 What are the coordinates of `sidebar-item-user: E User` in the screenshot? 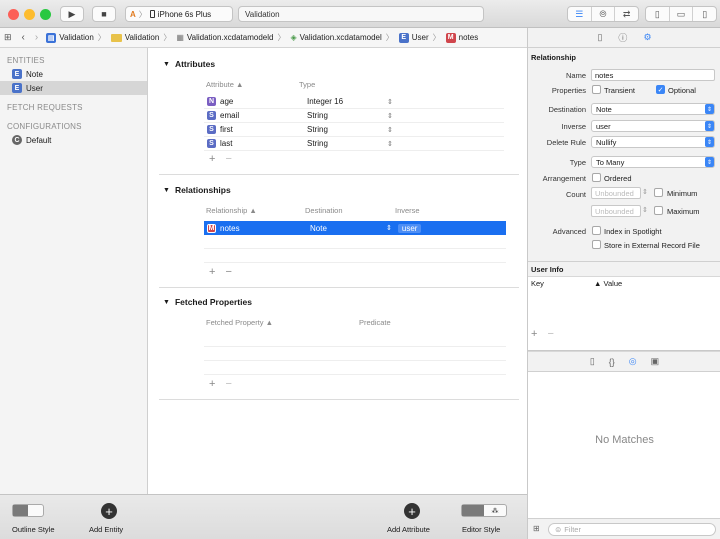 It's located at (73, 88).